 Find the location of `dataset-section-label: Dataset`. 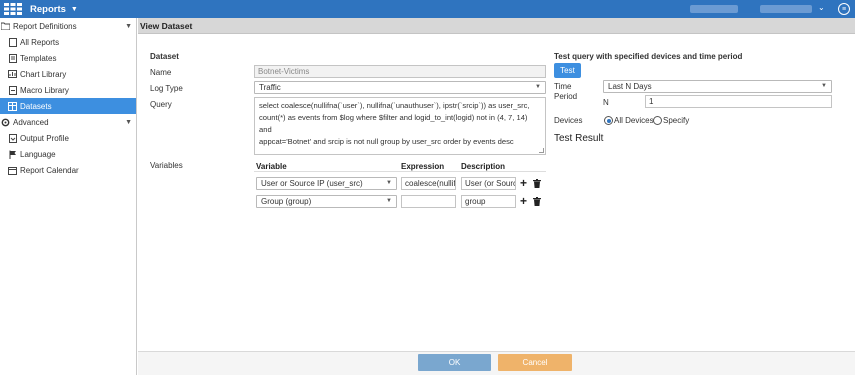

dataset-section-label: Dataset is located at coordinates (164, 56).